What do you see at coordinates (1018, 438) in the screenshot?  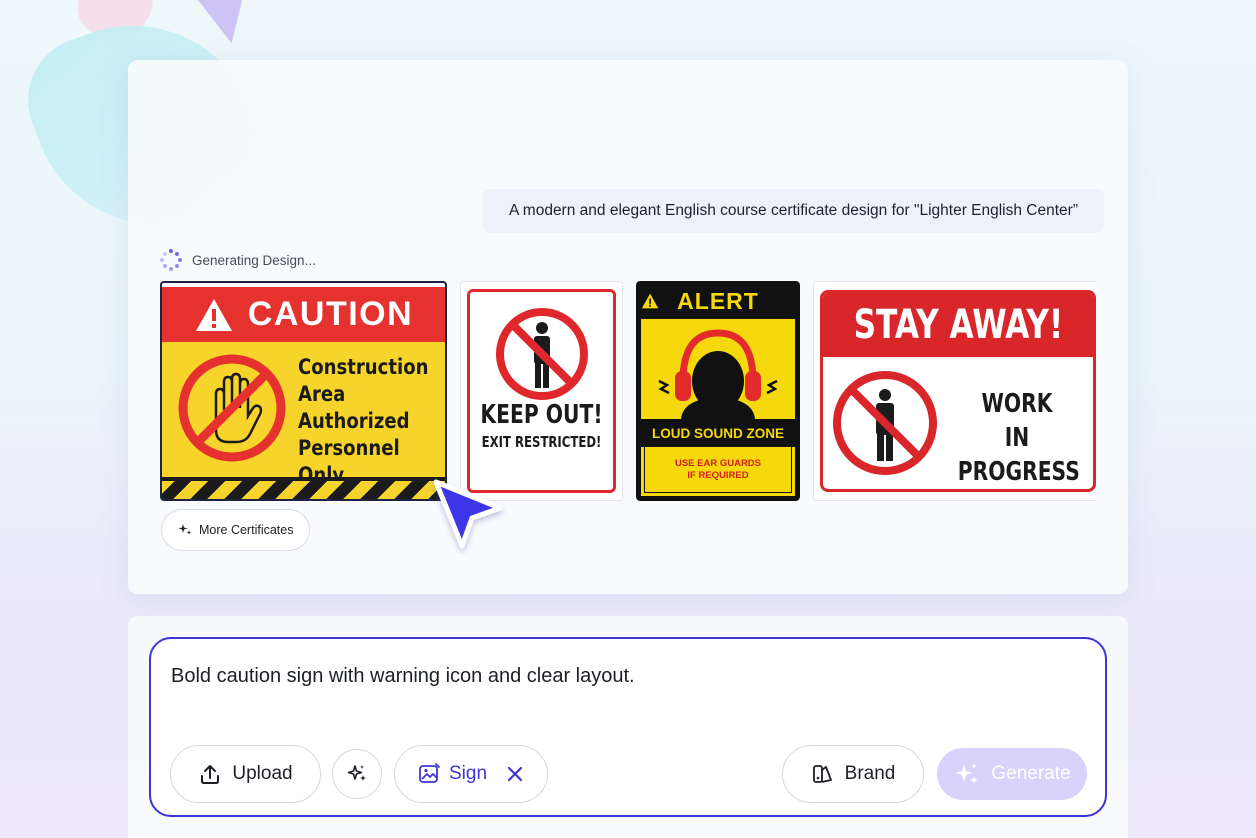 I see `stay-away-message: WORK IN PROGRESS` at bounding box center [1018, 438].